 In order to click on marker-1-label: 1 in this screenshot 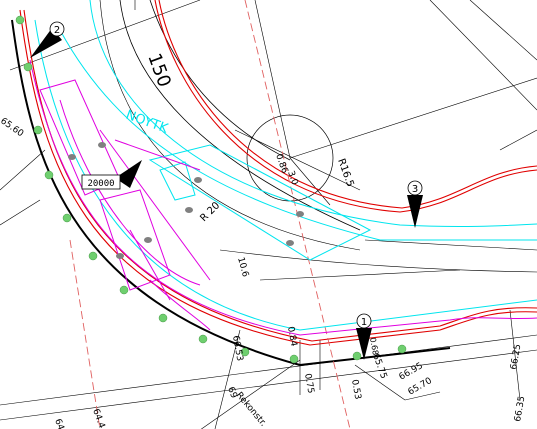, I will do `click(364, 322)`.